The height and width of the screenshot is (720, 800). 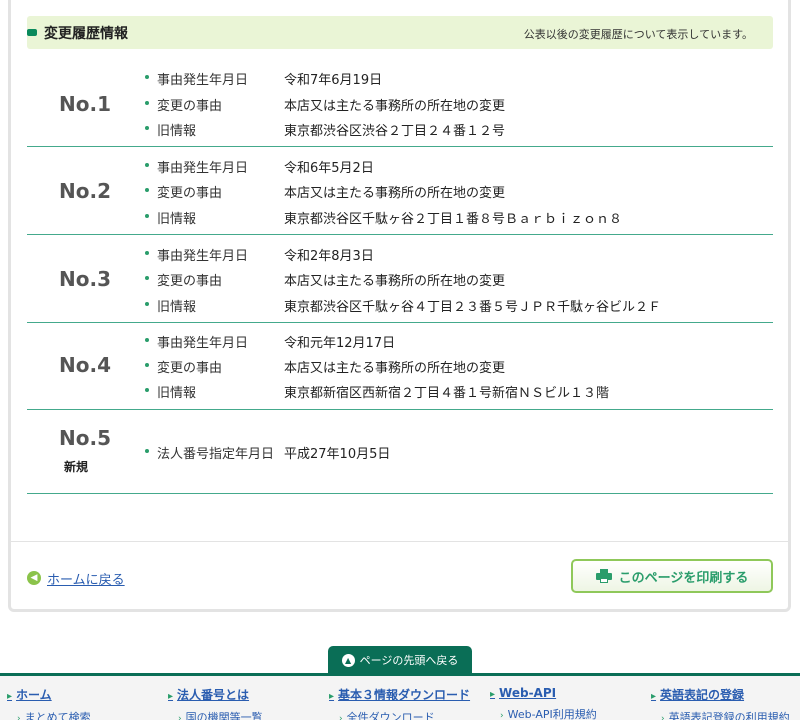 I want to click on row-value: 令和2年8月3日, so click(x=329, y=256).